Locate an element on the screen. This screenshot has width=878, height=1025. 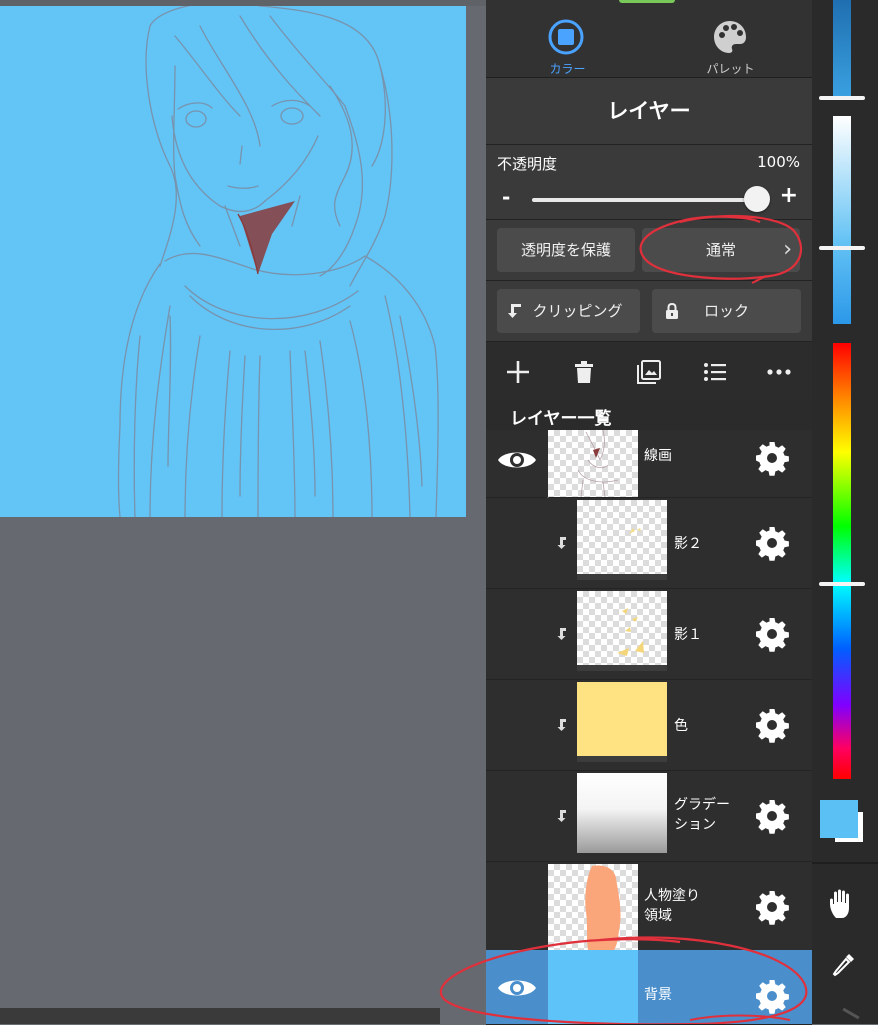
lock-icon is located at coordinates (672, 310).